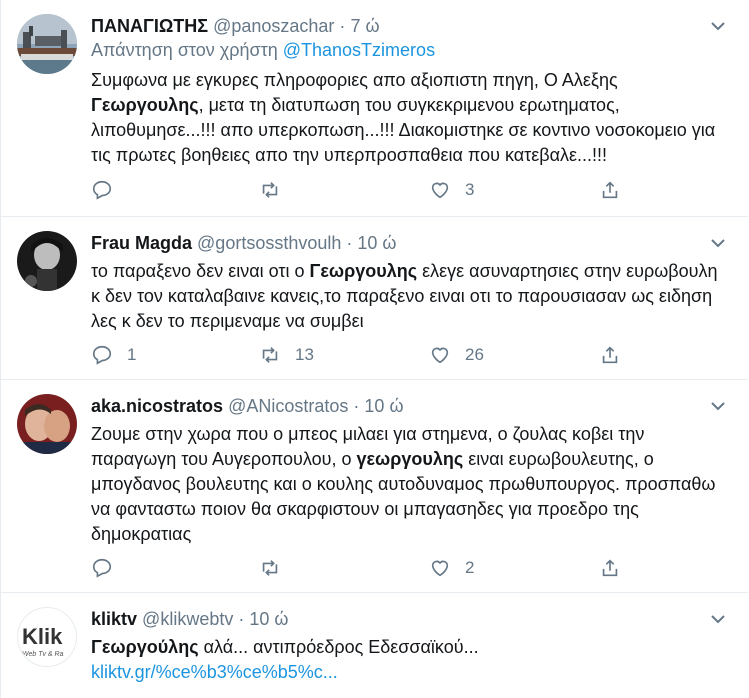 Image resolution: width=749 pixels, height=698 pixels. What do you see at coordinates (409, 243) in the screenshot?
I see `tweet-header: Frau Magda @gortsossthvoulh · 10 ώ` at bounding box center [409, 243].